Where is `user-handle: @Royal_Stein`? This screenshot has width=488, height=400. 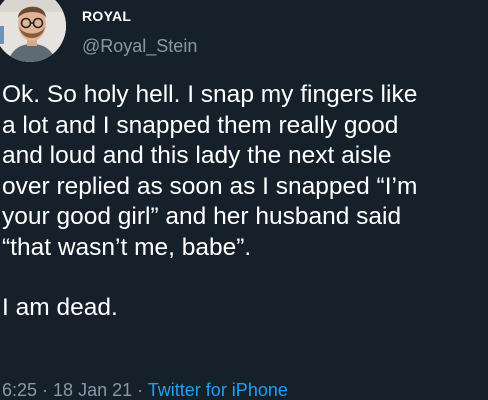
user-handle: @Royal_Stein is located at coordinates (139, 46).